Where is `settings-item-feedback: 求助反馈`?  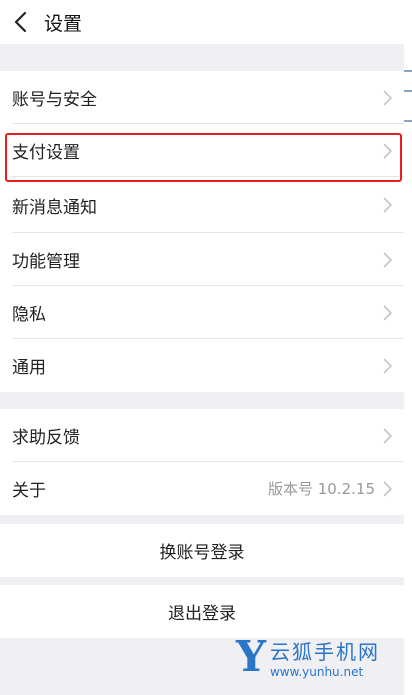 settings-item-feedback: 求助反馈 is located at coordinates (202, 435).